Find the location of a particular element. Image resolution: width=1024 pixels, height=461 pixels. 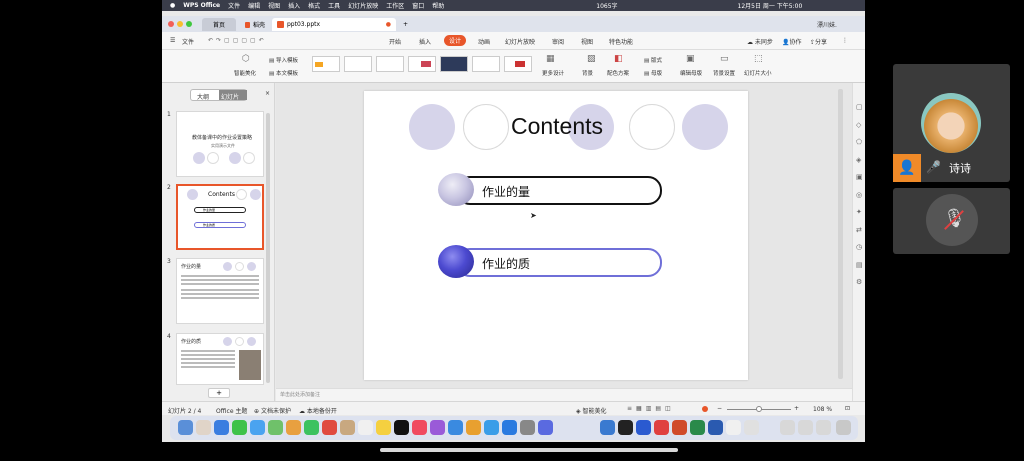

notes-icon is located at coordinates (383, 427).